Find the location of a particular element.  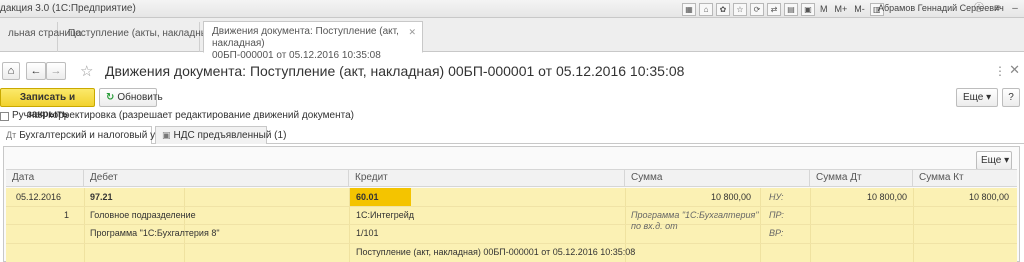

register-icon: ▣ is located at coordinates (166, 135).